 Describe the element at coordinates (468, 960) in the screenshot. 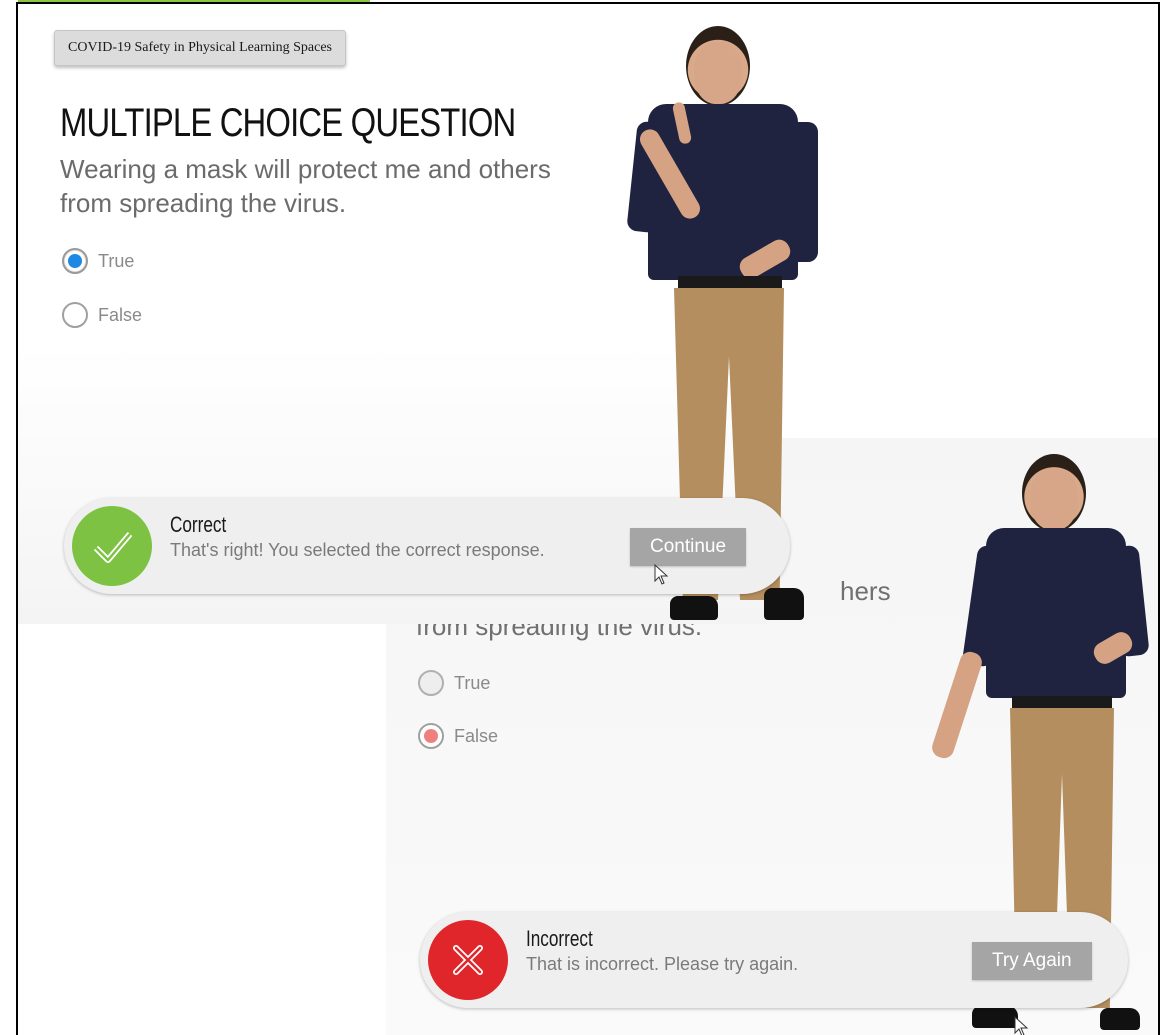

I see `incorrect-x-icon` at that location.